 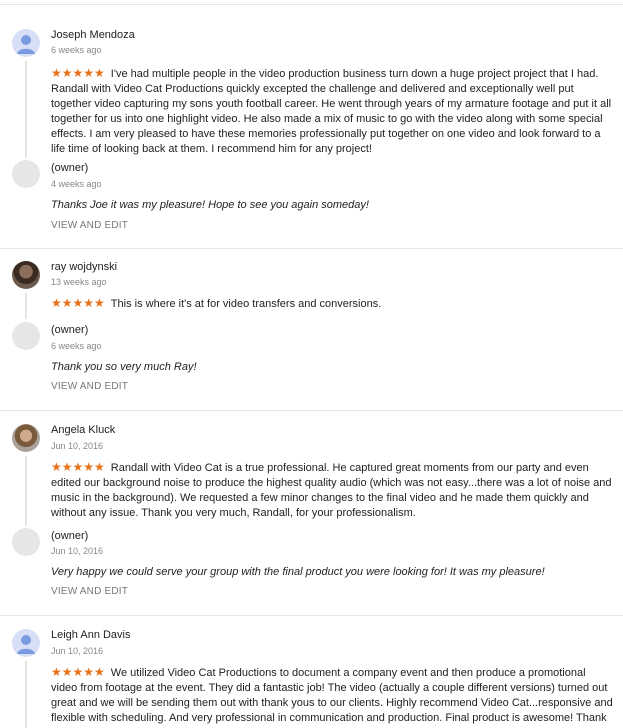 What do you see at coordinates (83, 430) in the screenshot?
I see `reviewer-name: Angela Kluck` at bounding box center [83, 430].